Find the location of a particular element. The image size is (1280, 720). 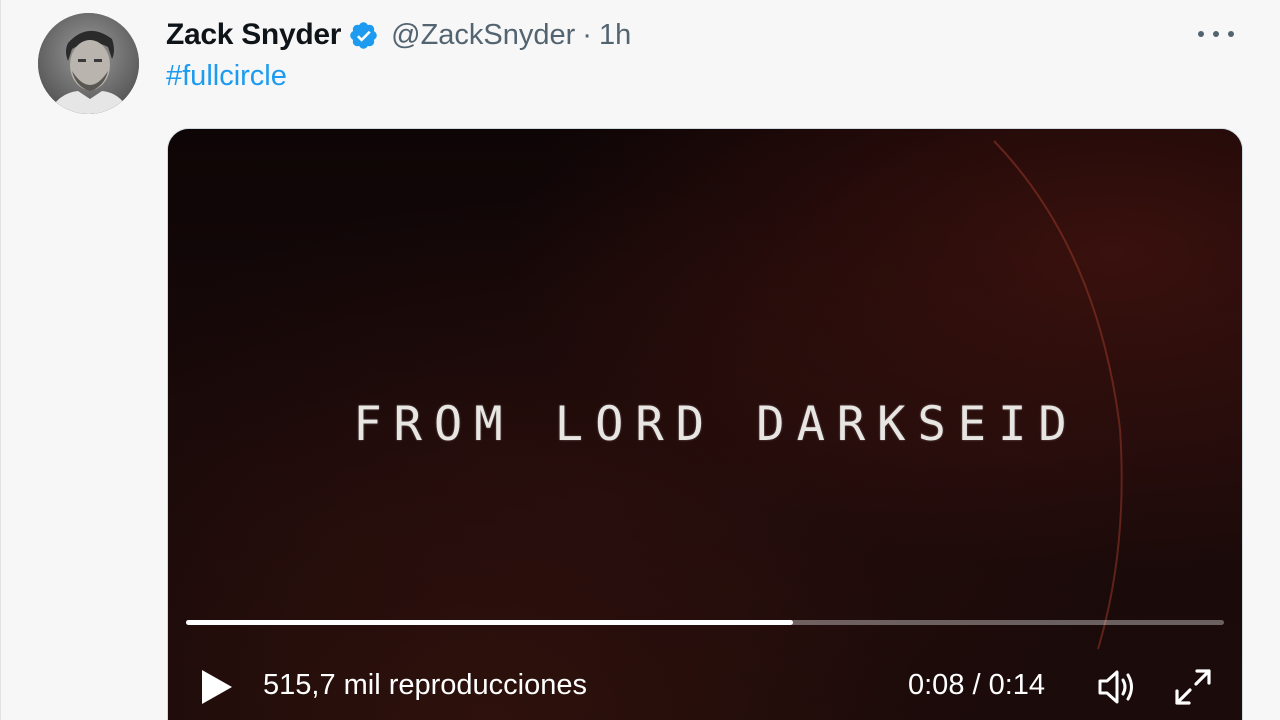

fullscreen-button is located at coordinates (1193, 687).